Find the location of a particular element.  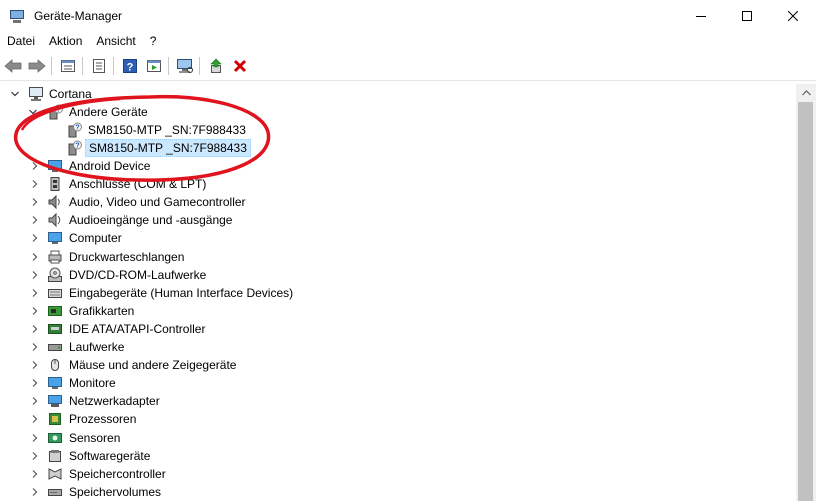

minimize-button is located at coordinates (701, 15).